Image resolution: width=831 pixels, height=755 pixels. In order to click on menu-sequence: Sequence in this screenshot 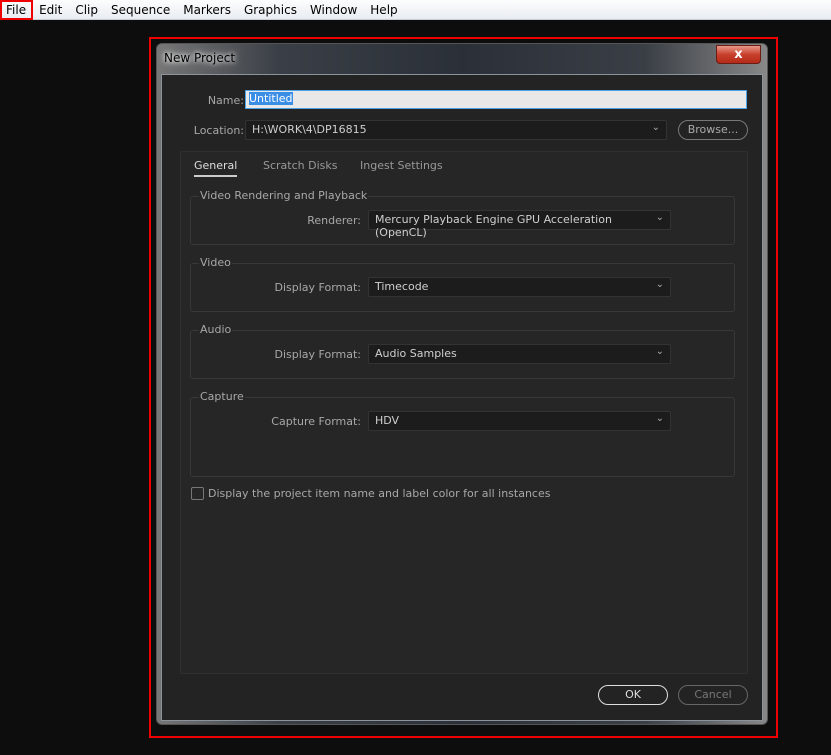, I will do `click(141, 10)`.